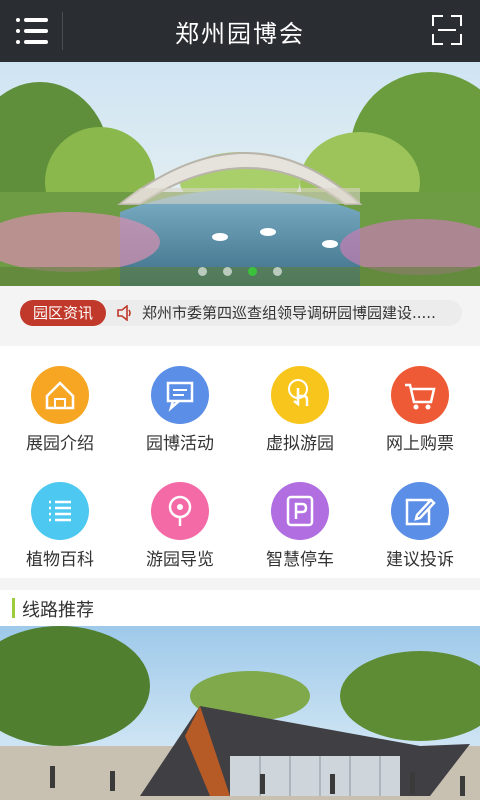 The height and width of the screenshot is (800, 480). Describe the element at coordinates (300, 511) in the screenshot. I see `parking-icon` at that location.